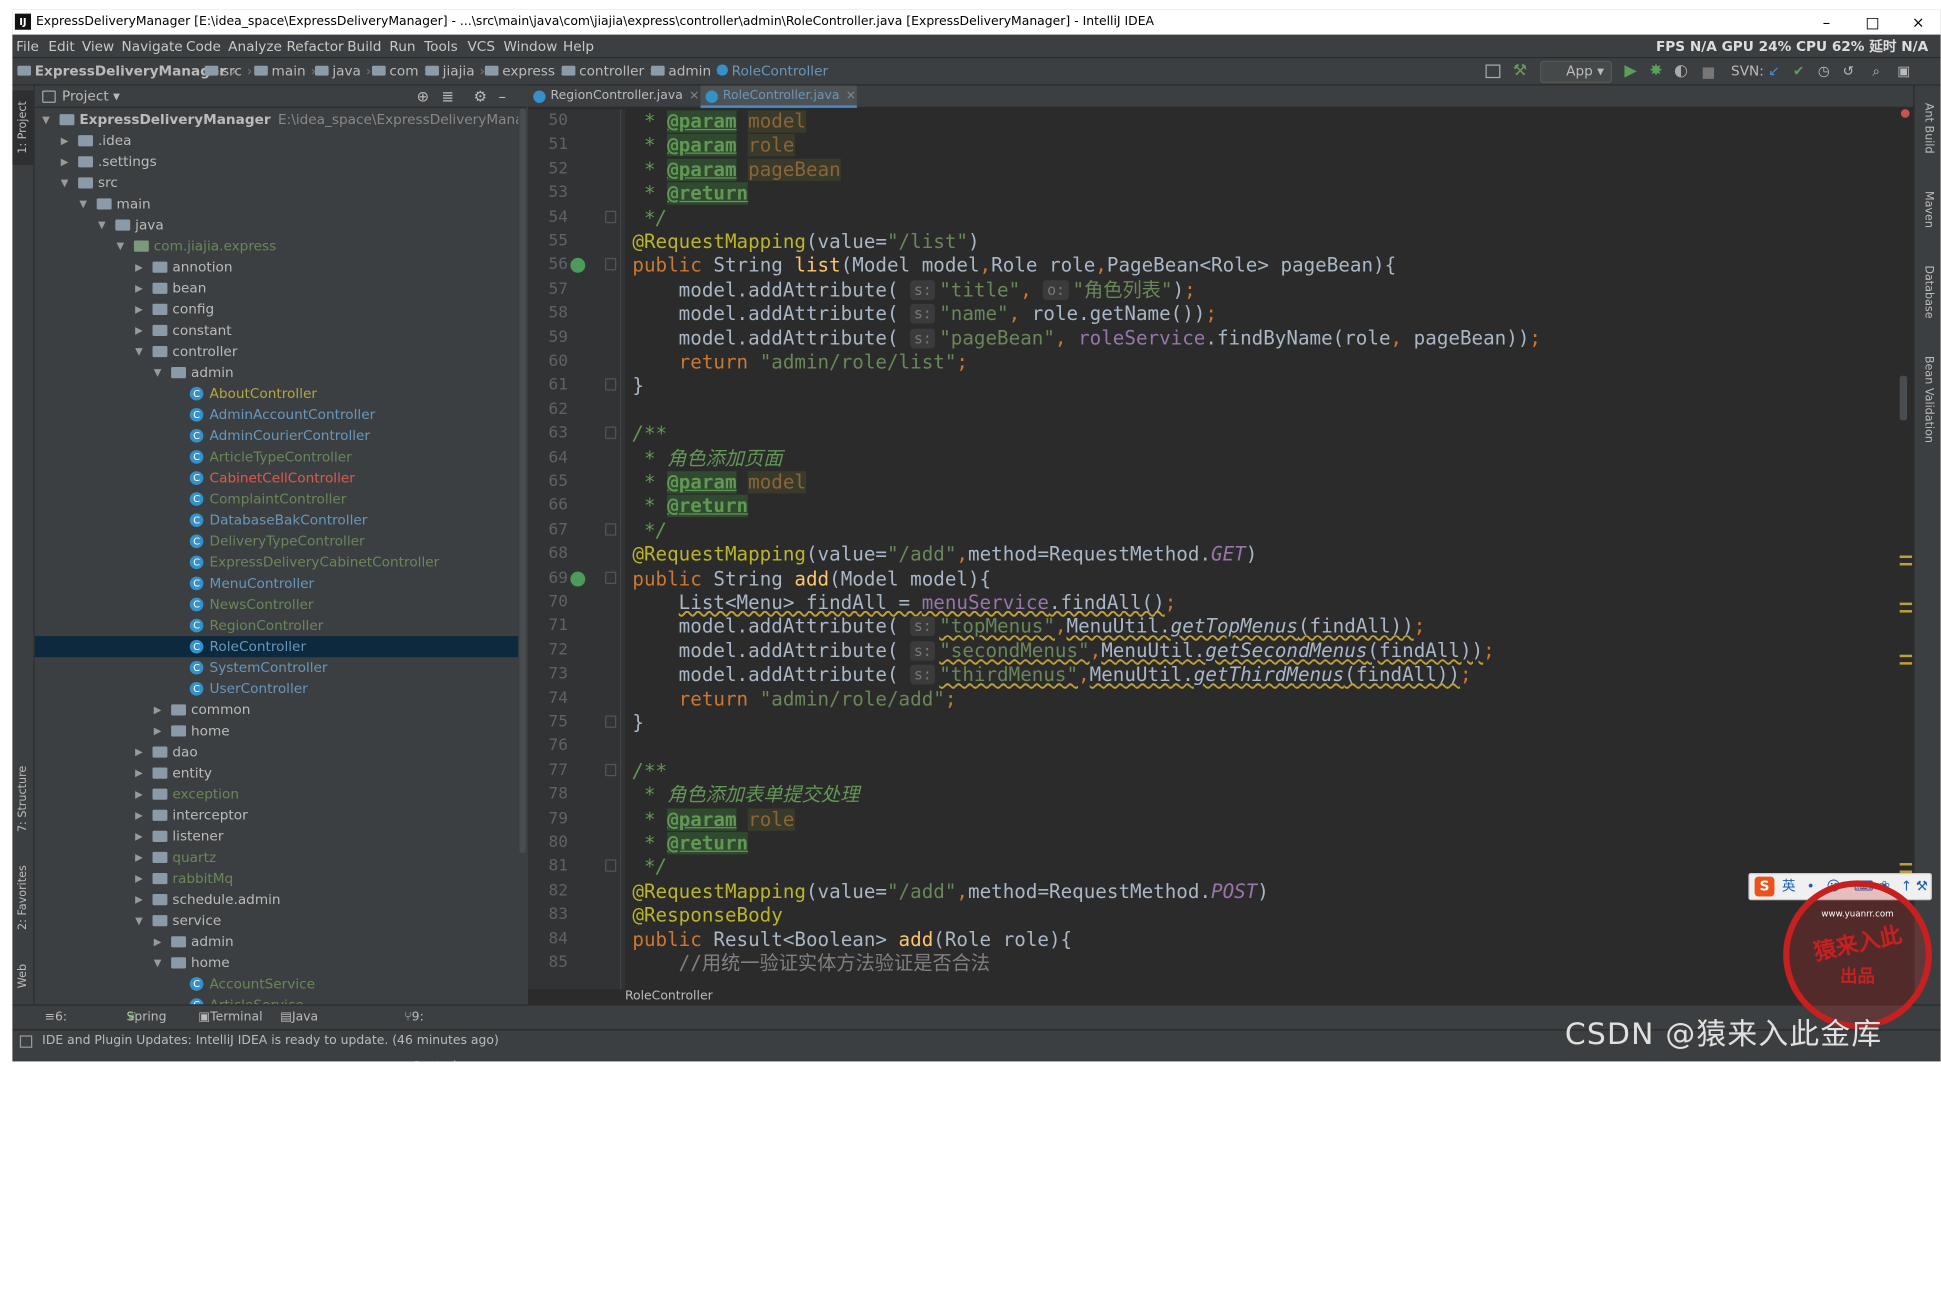 The image size is (1941, 1316). Describe the element at coordinates (277, 962) in the screenshot. I see `tree-node: ▼ home` at that location.